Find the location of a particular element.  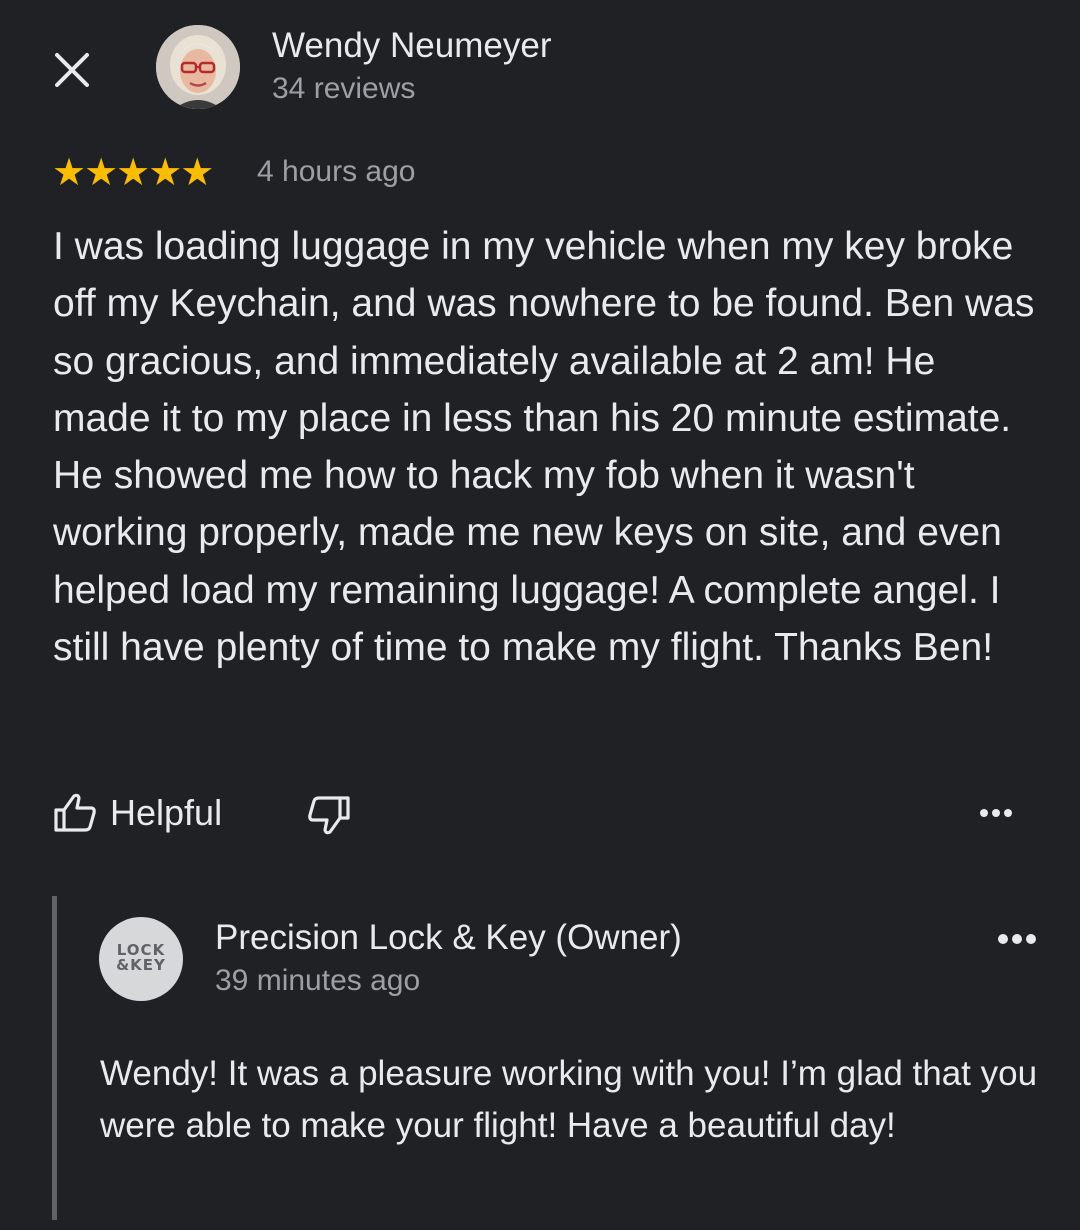

not-helpful-button is located at coordinates (327, 815).